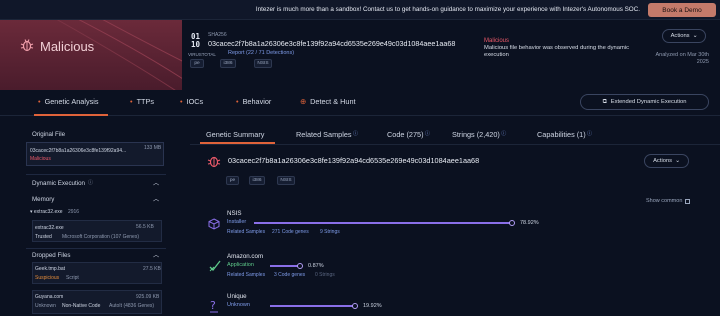 The image size is (720, 316). I want to click on strings-link: 9 Strings, so click(330, 232).